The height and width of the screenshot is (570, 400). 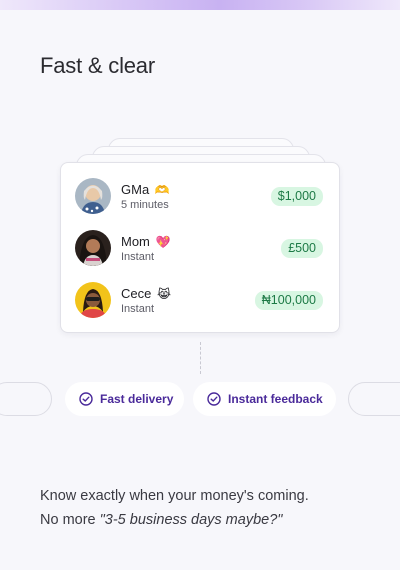 I want to click on transfer-row: Mom 💖 Instant £500, so click(x=200, y=248).